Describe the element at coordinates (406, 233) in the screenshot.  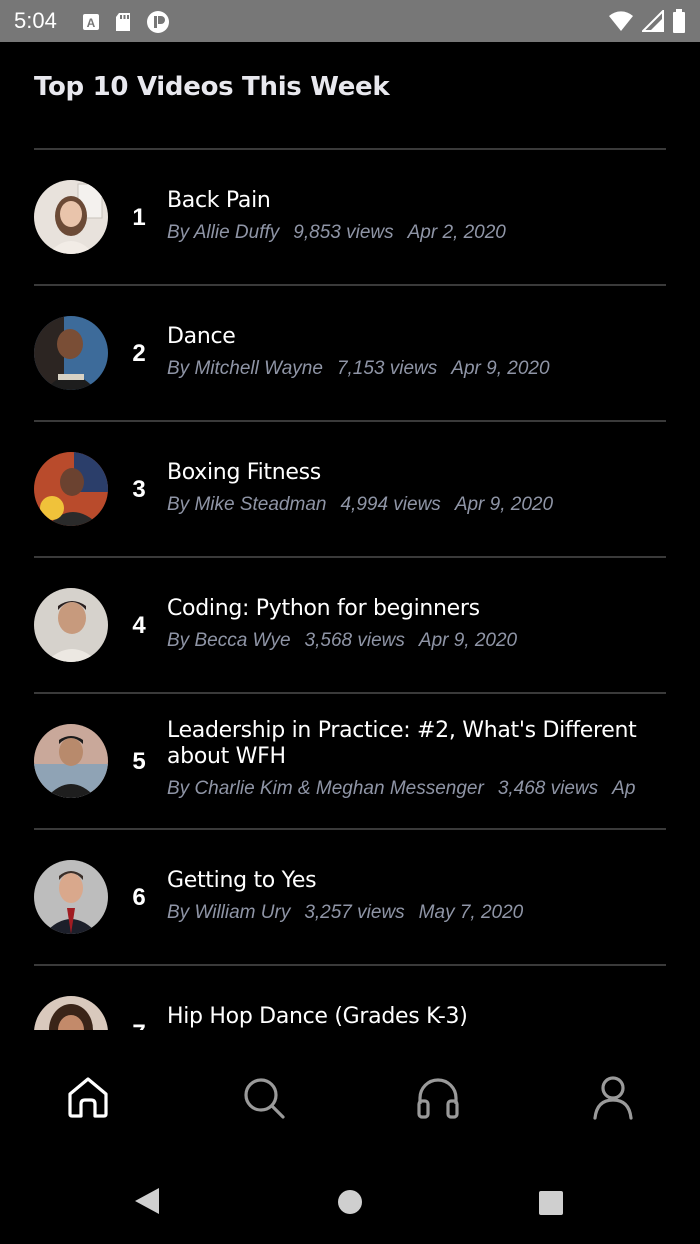
I see `video-meta: By Allie Duffy 9,853 views Apr 2, 2020` at that location.